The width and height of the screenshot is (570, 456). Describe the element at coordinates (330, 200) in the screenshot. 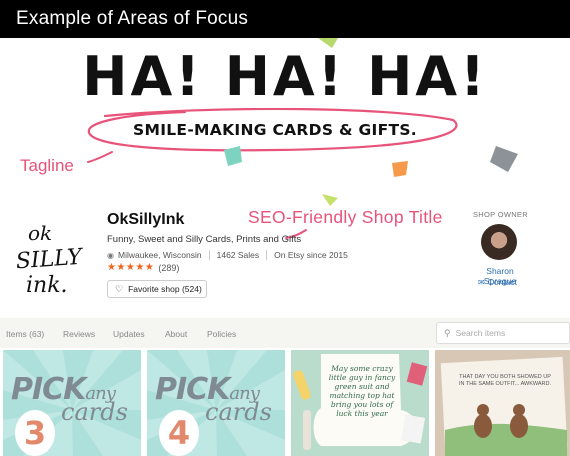

I see `confetti-lime` at that location.